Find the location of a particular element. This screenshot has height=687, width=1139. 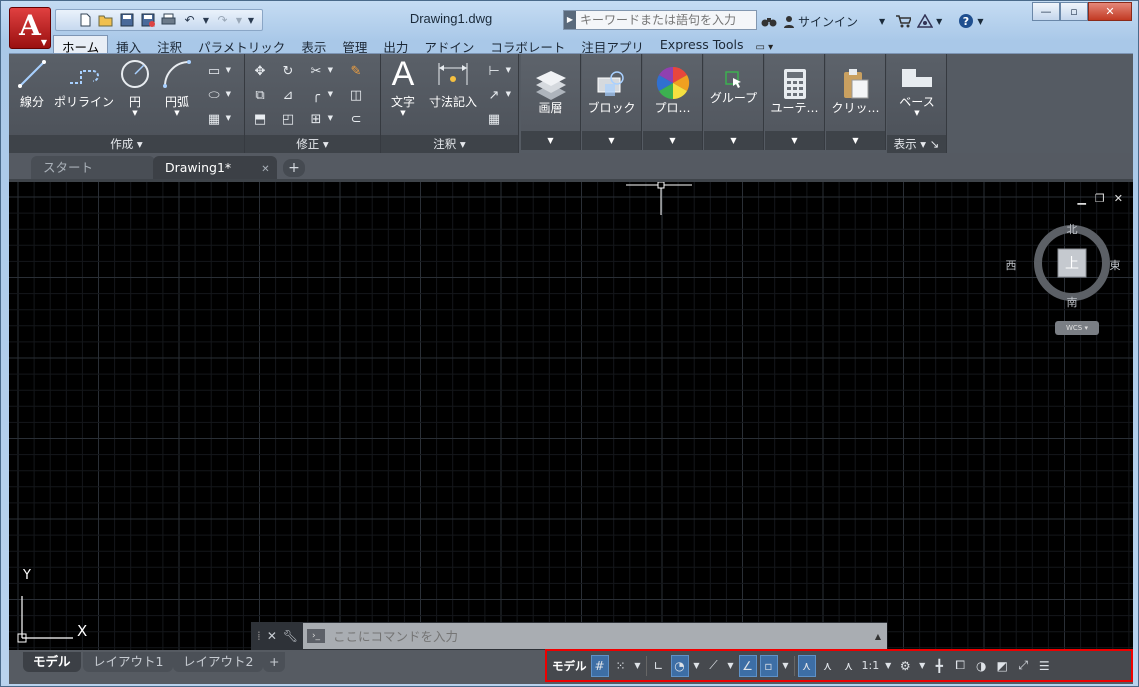

new-tab-button: + is located at coordinates (294, 168).